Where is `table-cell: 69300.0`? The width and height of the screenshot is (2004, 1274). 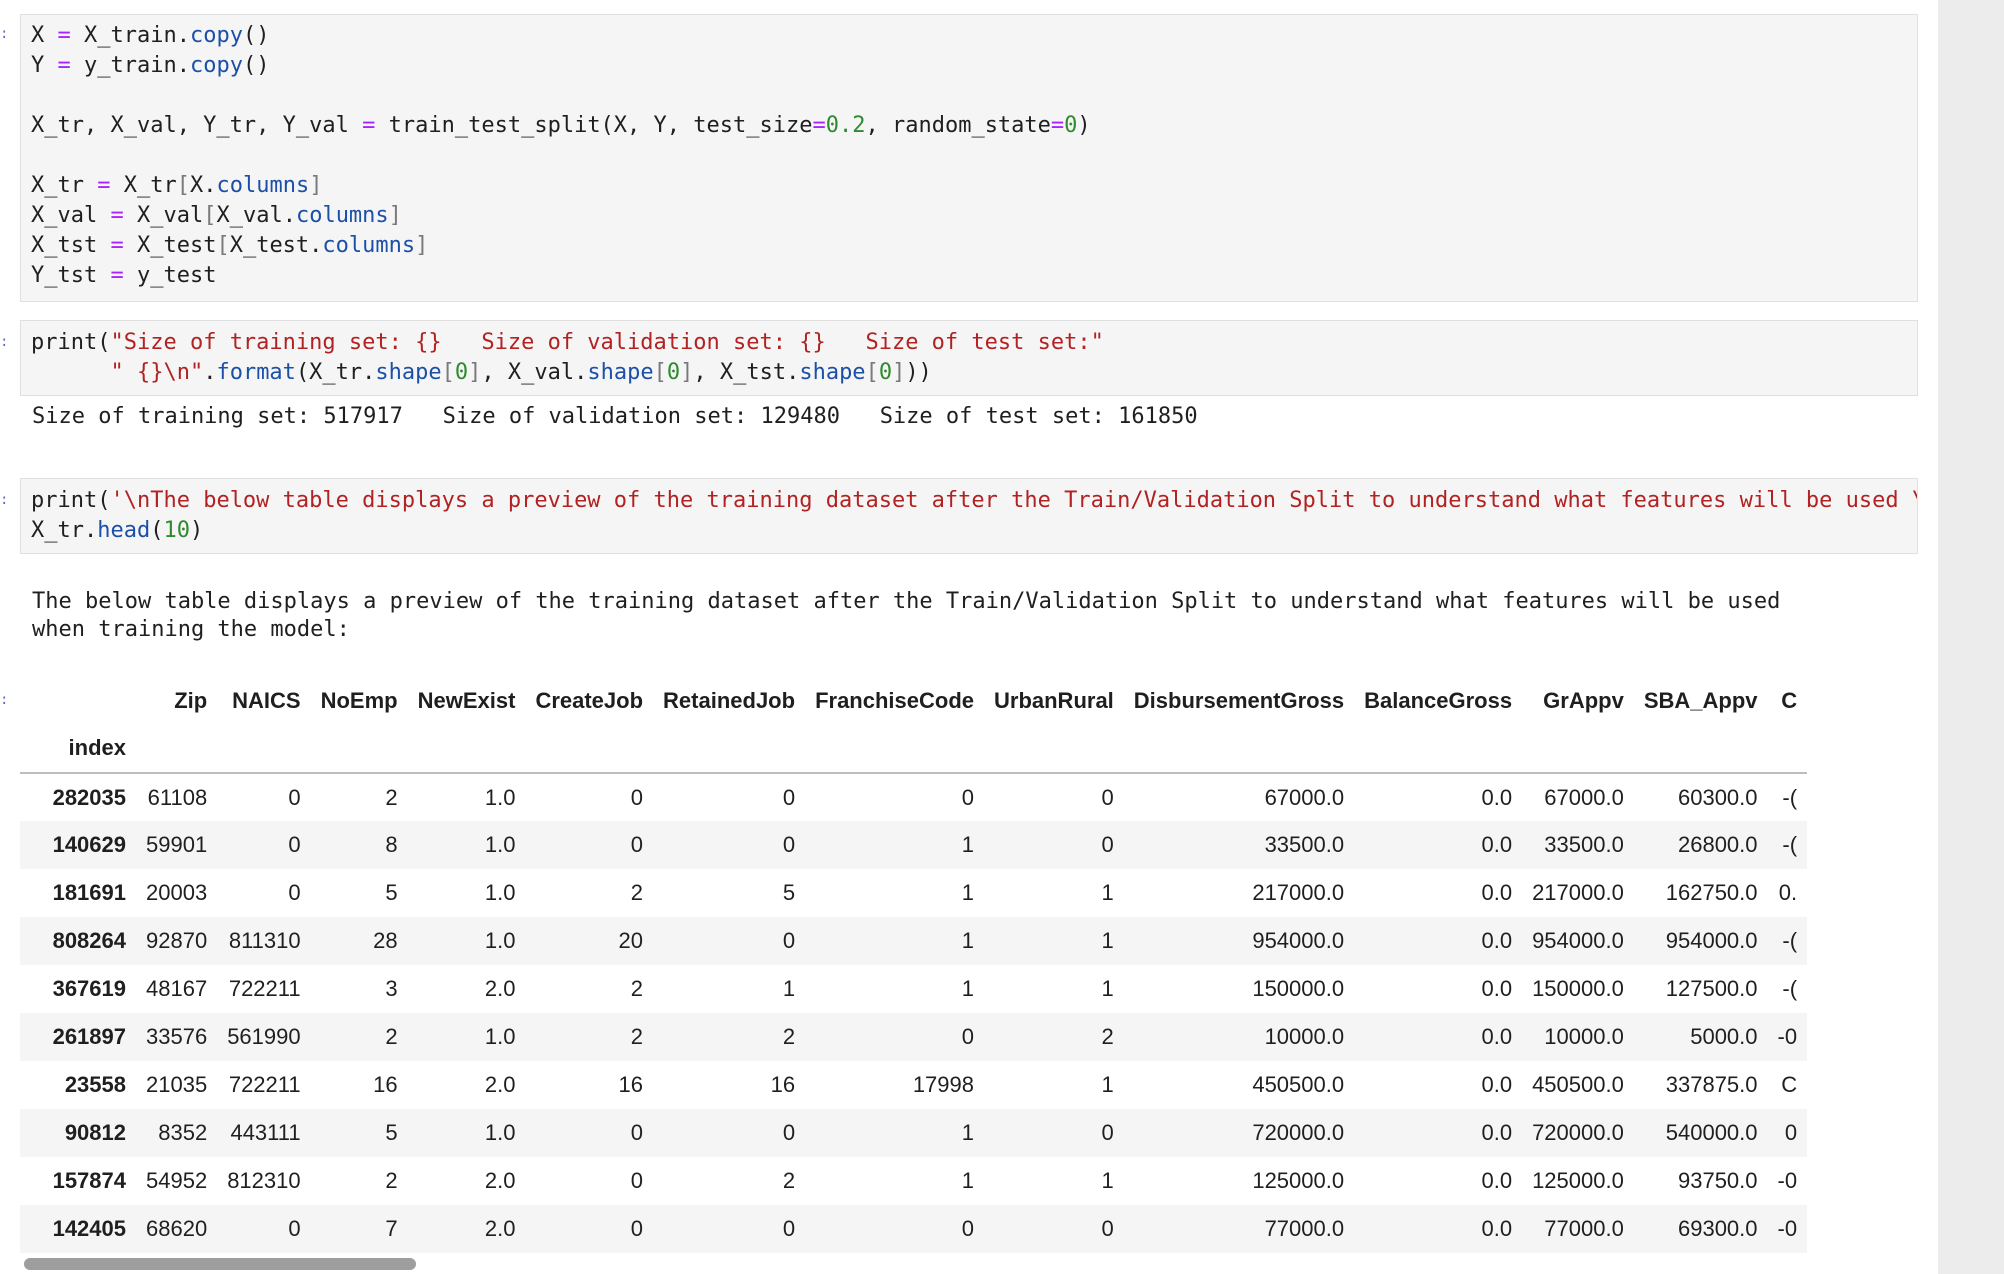
table-cell: 69300.0 is located at coordinates (1717, 1228).